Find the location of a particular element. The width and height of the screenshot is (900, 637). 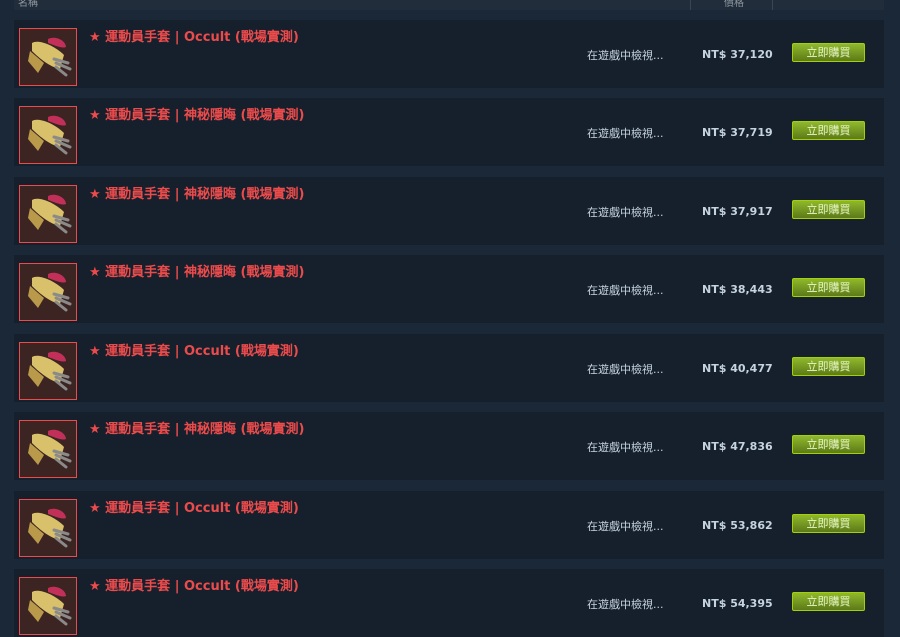

listing-price: NT$ 40,477 is located at coordinates (737, 368).